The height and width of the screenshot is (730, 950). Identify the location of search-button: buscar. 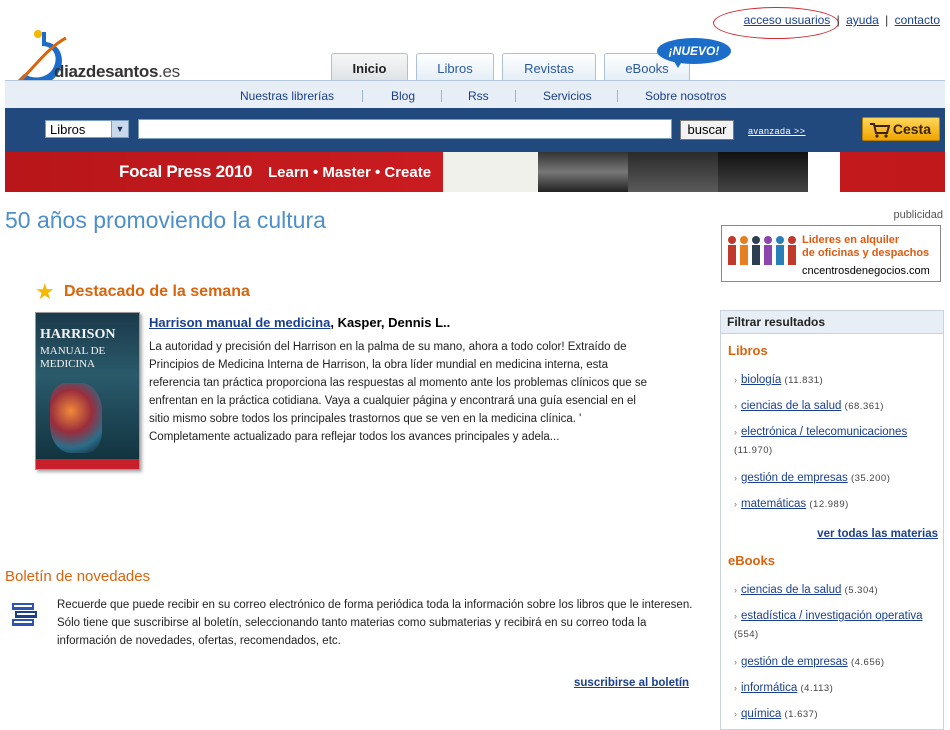
(707, 130).